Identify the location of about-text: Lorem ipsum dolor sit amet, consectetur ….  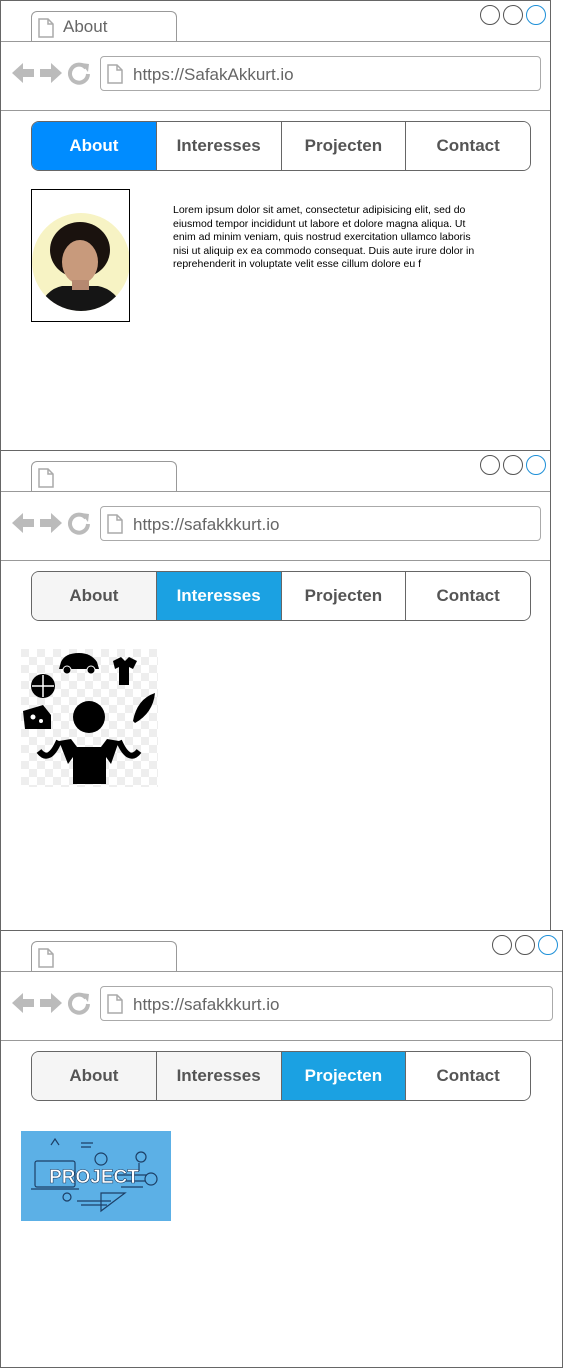
(324, 237).